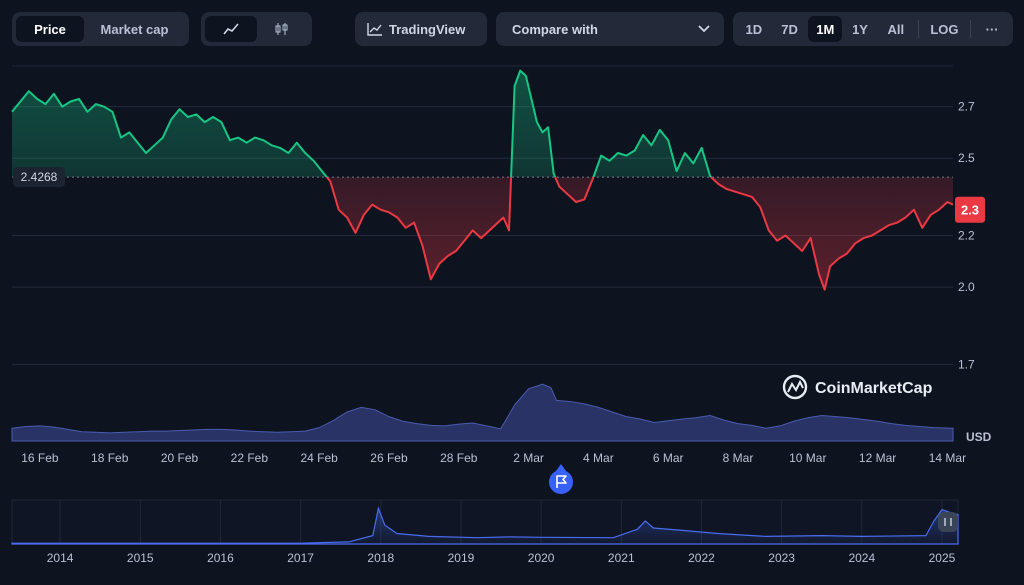 The width and height of the screenshot is (1024, 585). What do you see at coordinates (459, 458) in the screenshot?
I see `x-tick-label: 28 Feb` at bounding box center [459, 458].